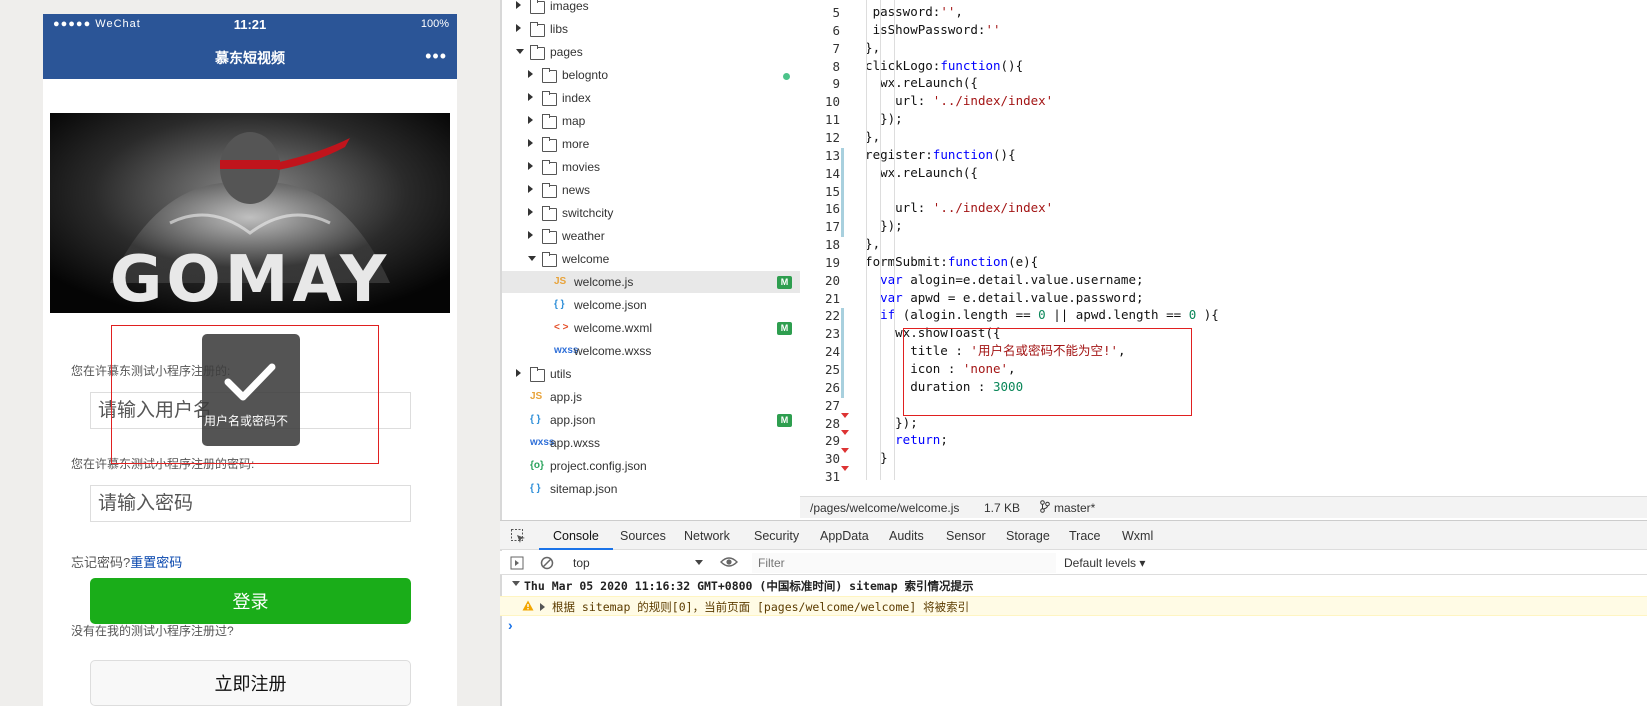  Describe the element at coordinates (576, 98) in the screenshot. I see `tree-item-label: index` at that location.